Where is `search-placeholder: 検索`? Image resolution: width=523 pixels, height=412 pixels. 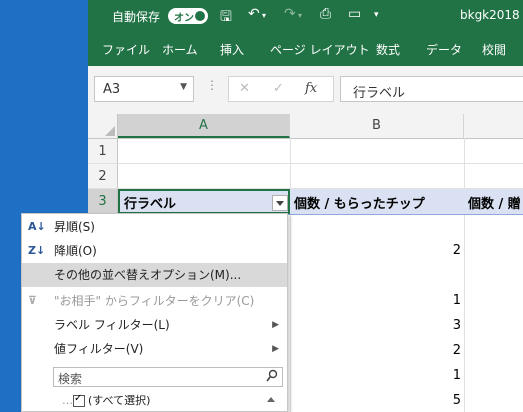 search-placeholder: 検索 is located at coordinates (70, 379).